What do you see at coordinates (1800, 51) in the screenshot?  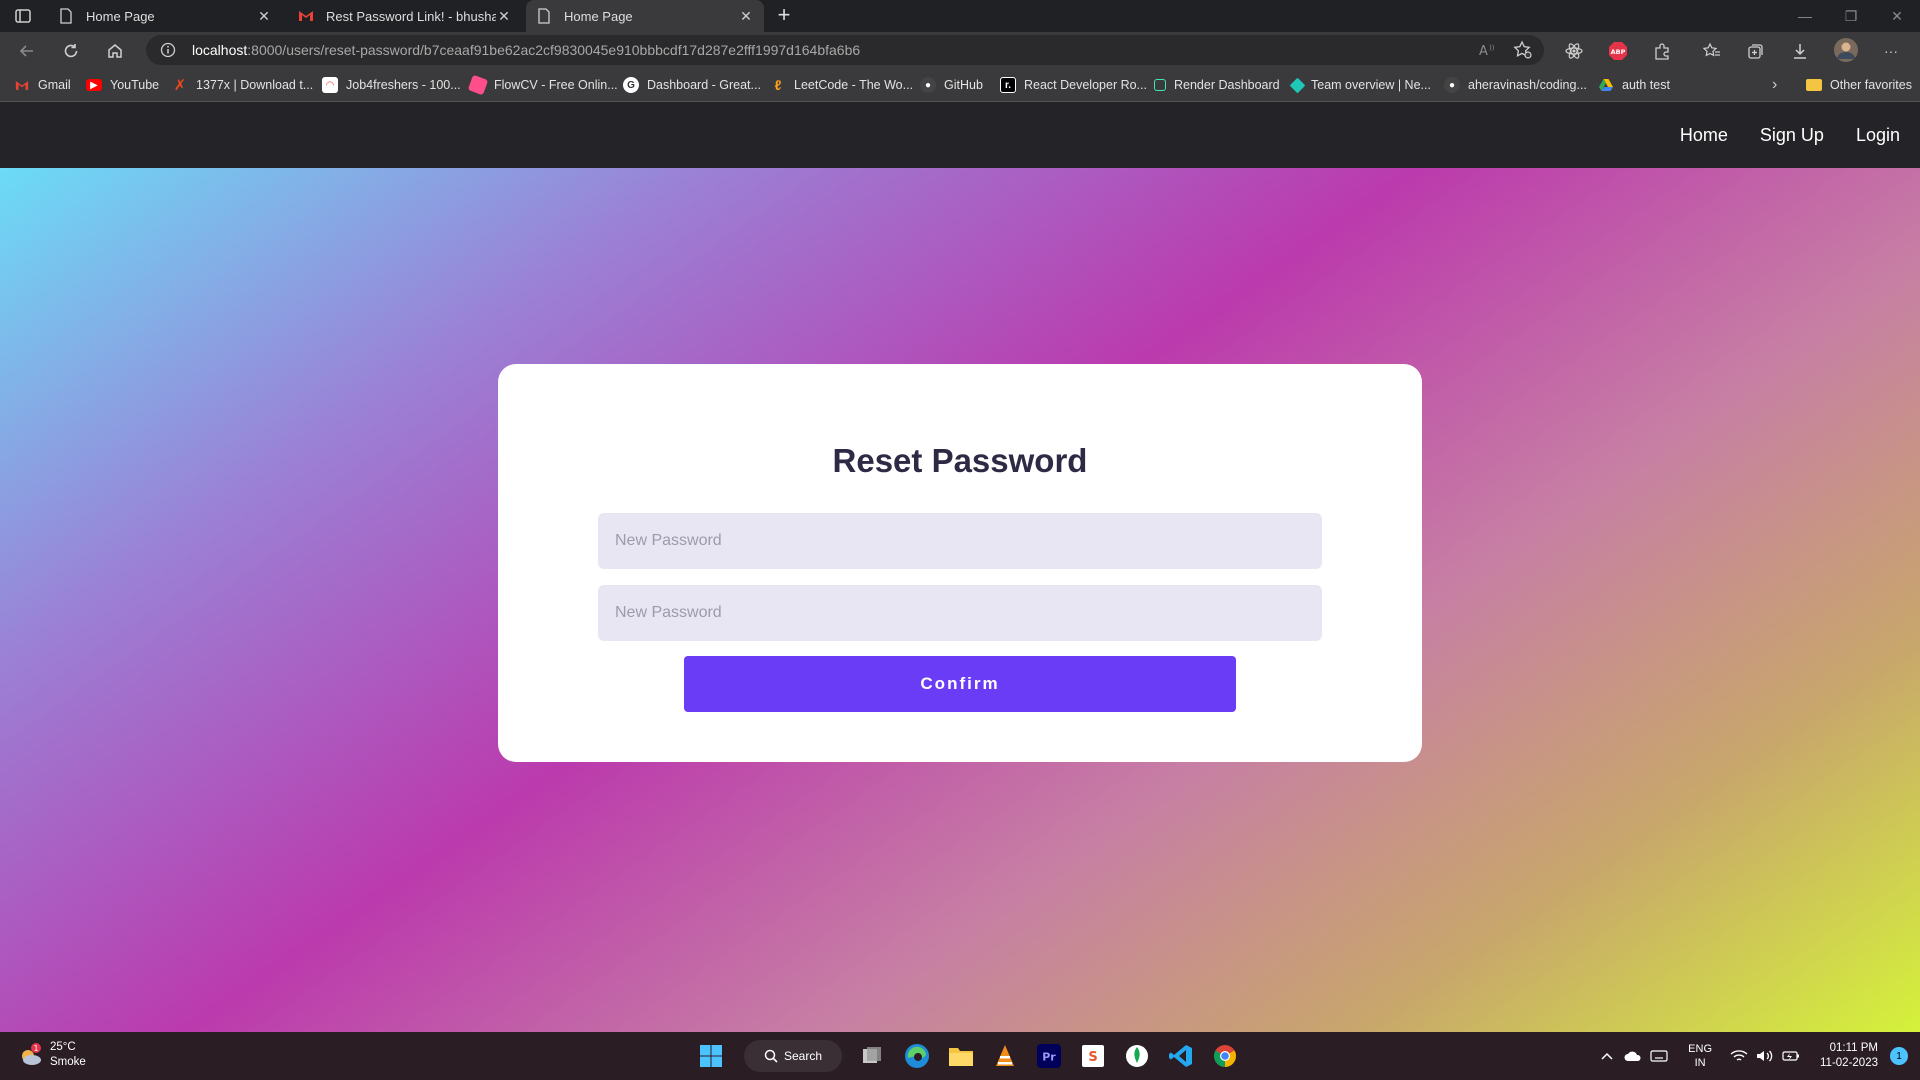 I see `downloads-icon` at bounding box center [1800, 51].